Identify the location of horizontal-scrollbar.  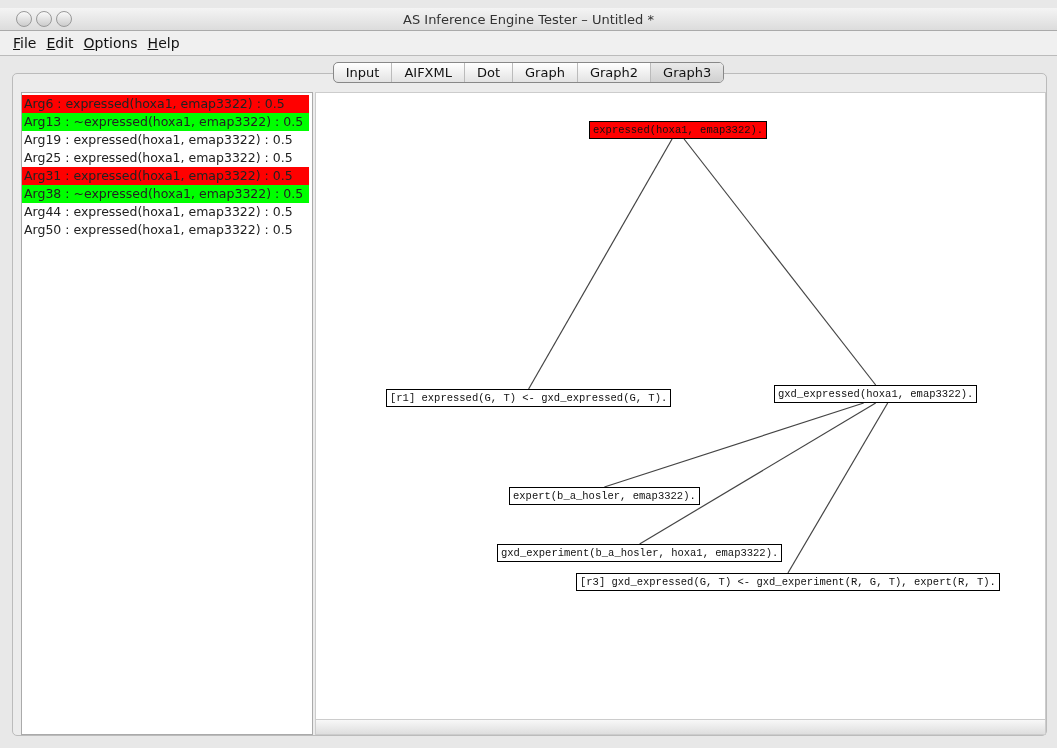
(680, 726).